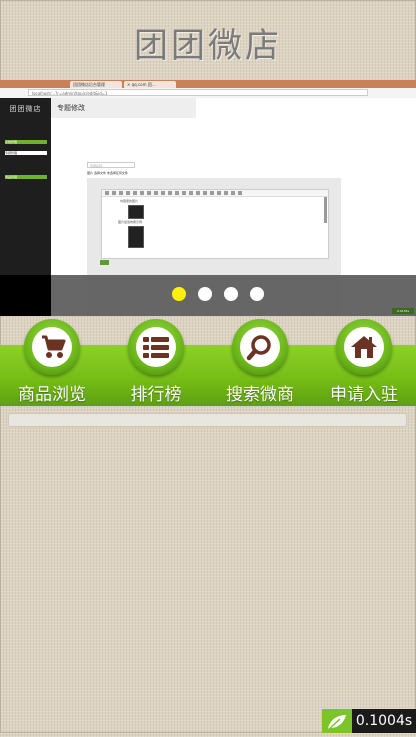  What do you see at coordinates (25, 109) in the screenshot?
I see `admin-logo: 团团微店` at bounding box center [25, 109].